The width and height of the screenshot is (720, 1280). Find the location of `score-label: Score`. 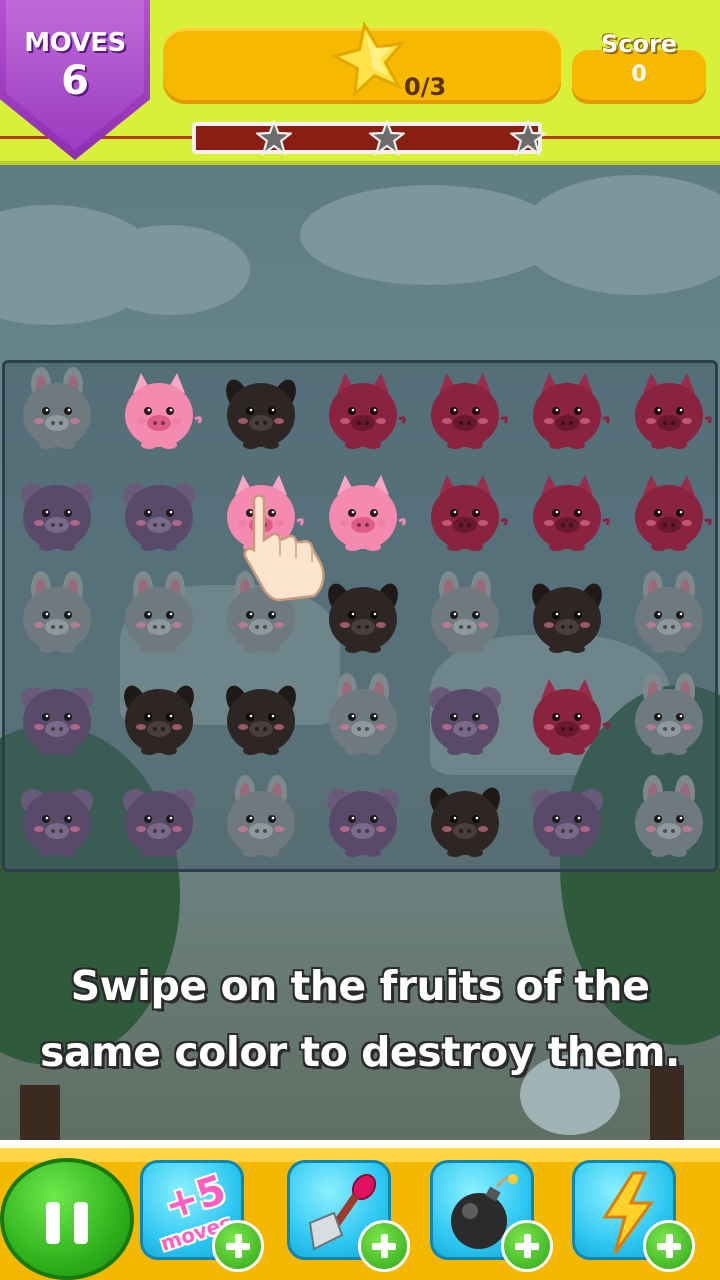

score-label: Score is located at coordinates (639, 44).